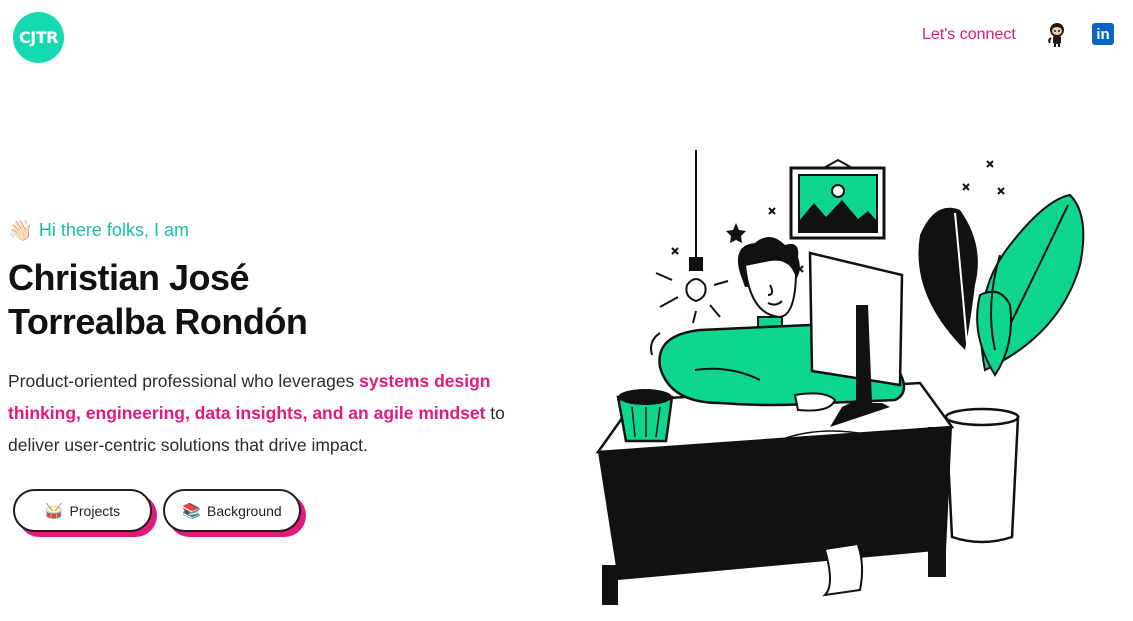 The image size is (1133, 621). I want to click on name-line-2: Torrealba Rondón, so click(158, 321).